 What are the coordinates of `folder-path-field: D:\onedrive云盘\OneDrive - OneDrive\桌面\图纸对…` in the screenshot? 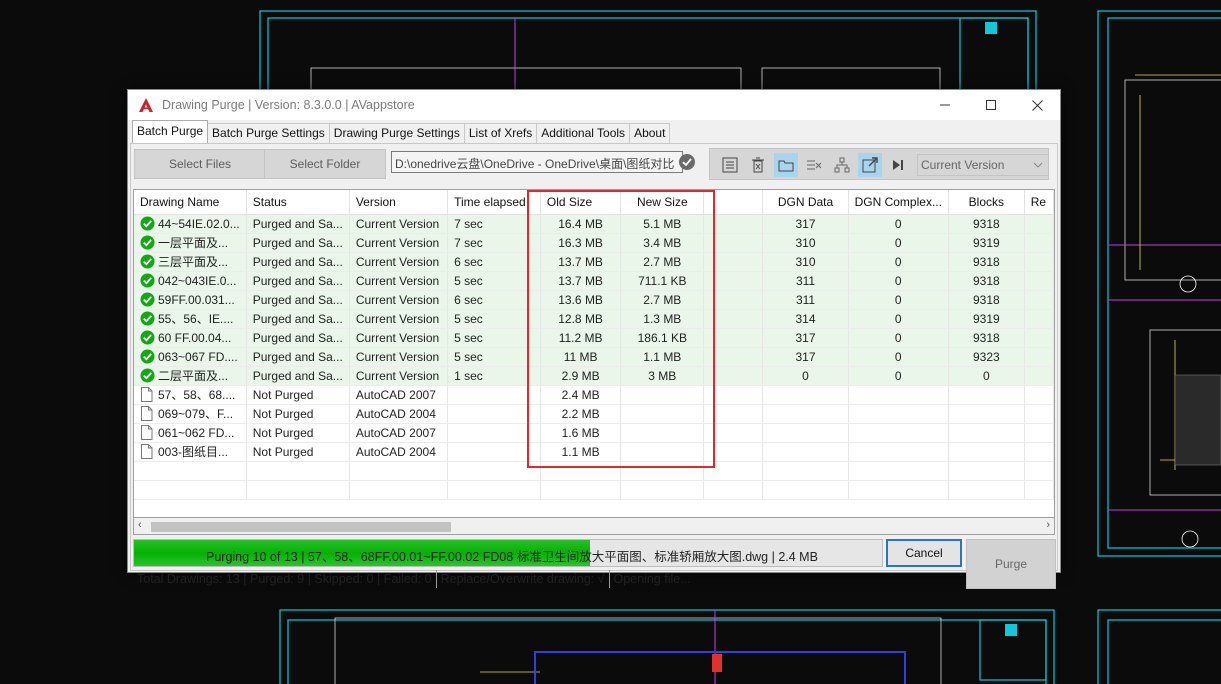 It's located at (537, 162).